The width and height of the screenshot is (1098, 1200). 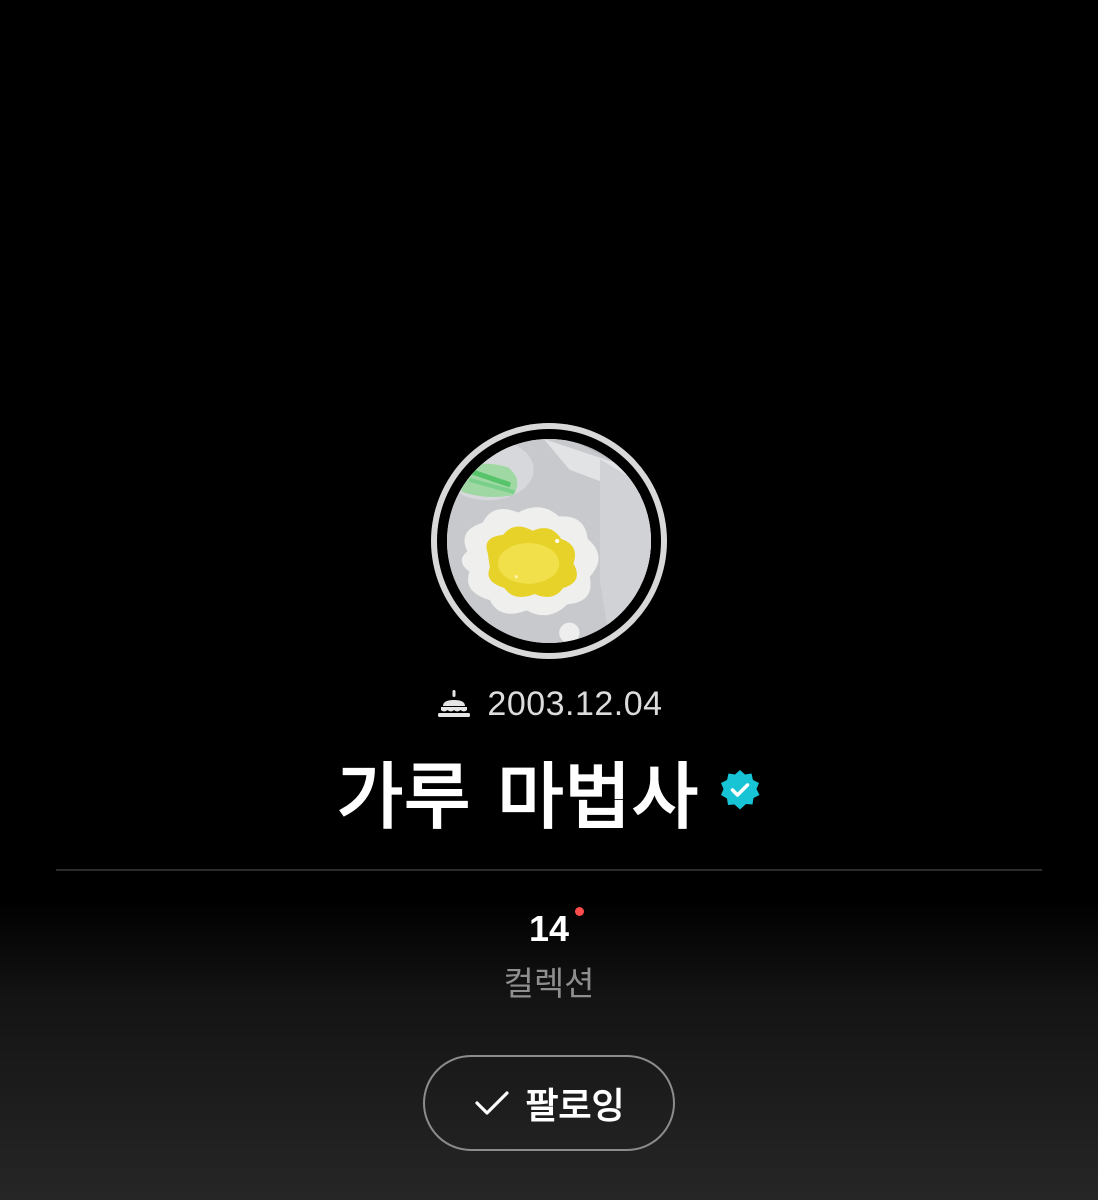 What do you see at coordinates (518, 796) in the screenshot?
I see `profile-name: 가루 마법사` at bounding box center [518, 796].